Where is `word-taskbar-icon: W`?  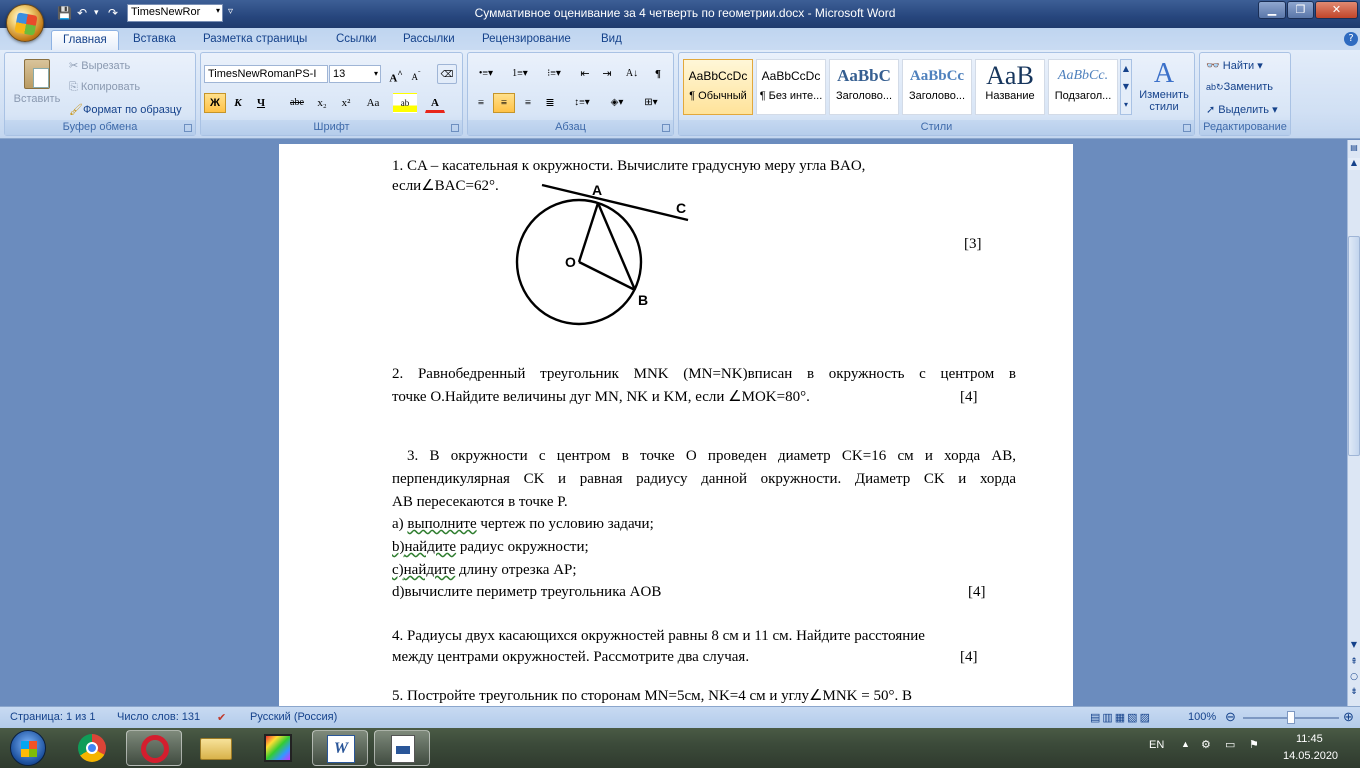
word-taskbar-icon: W is located at coordinates (340, 748).